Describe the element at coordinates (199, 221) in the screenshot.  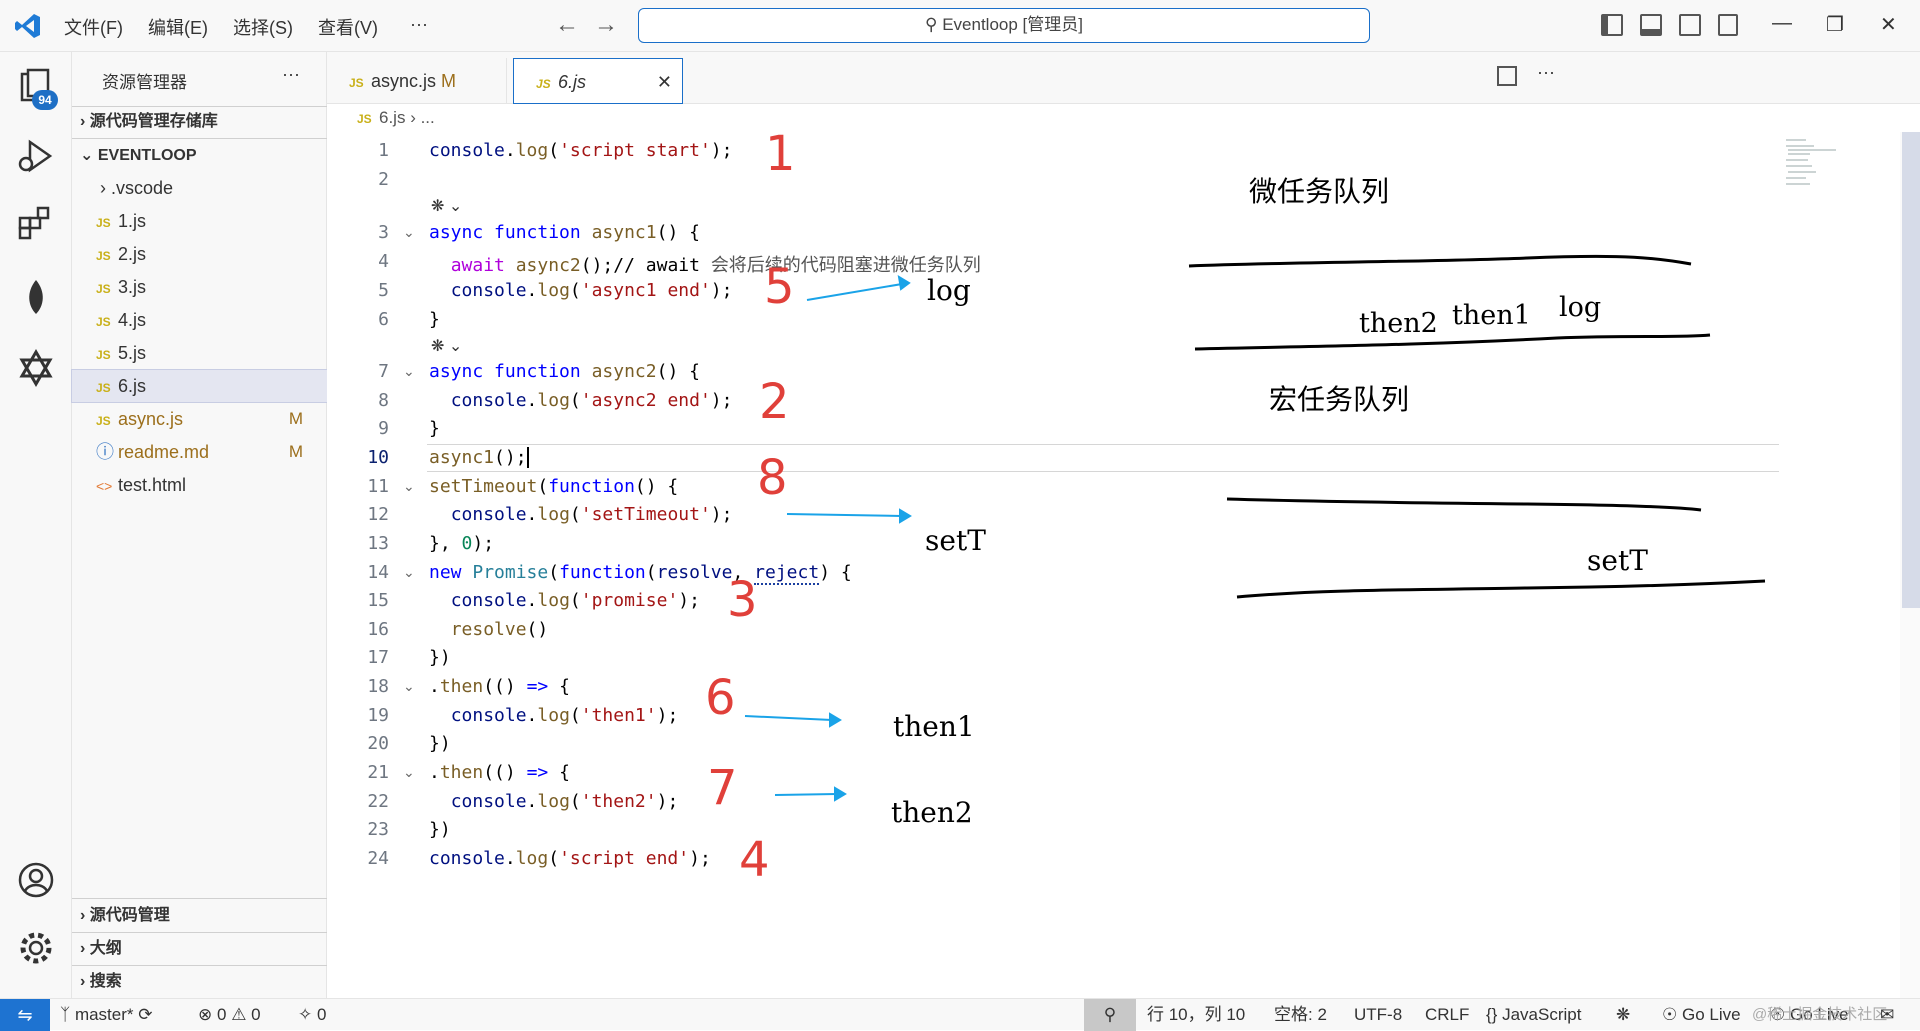
I see `tree-item-1js: JS 1.js` at that location.